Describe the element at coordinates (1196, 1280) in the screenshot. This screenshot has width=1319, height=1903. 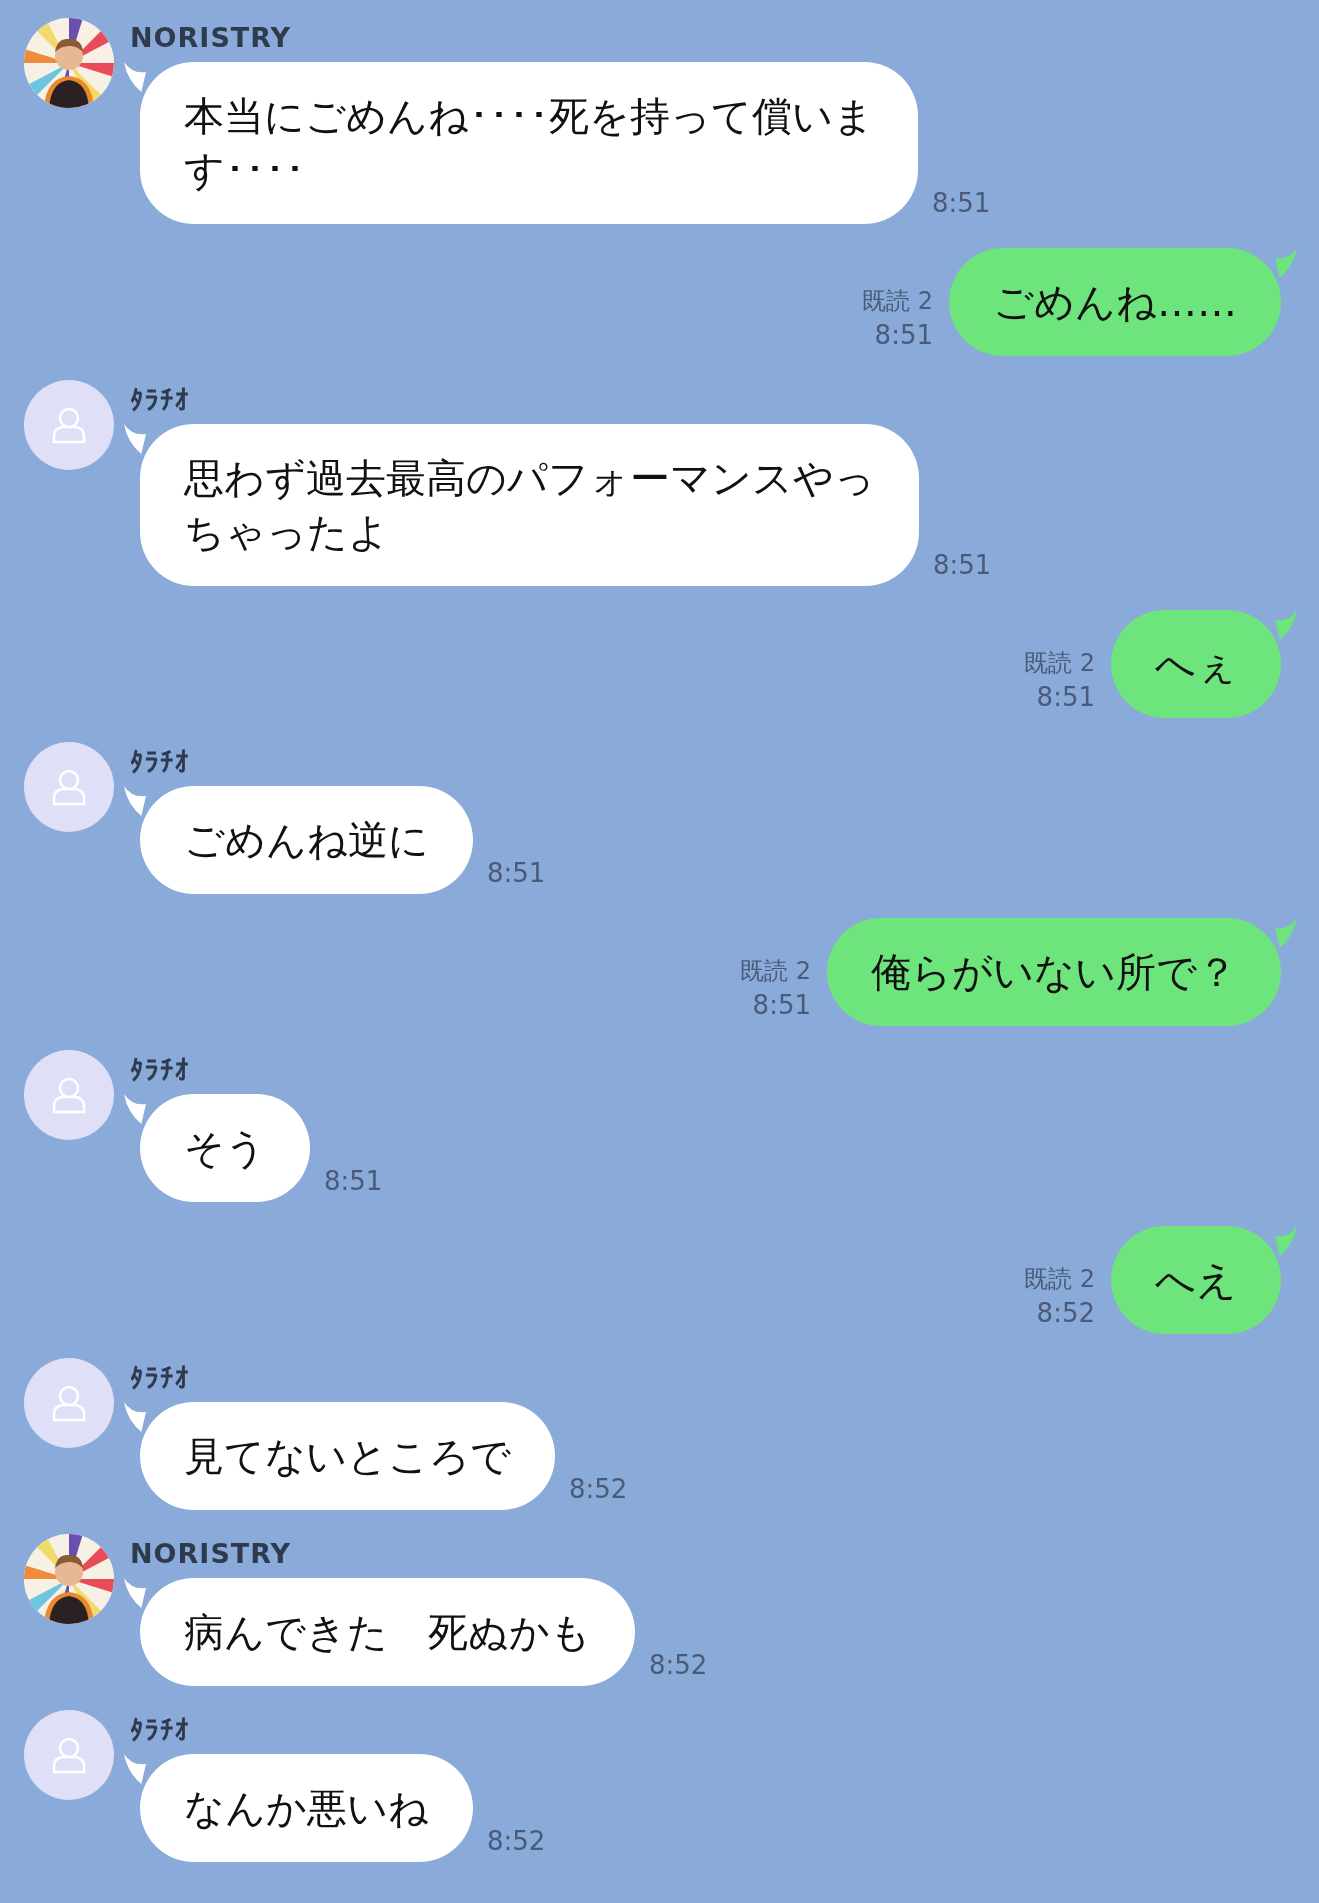
I see `message-bubble: へえ` at that location.